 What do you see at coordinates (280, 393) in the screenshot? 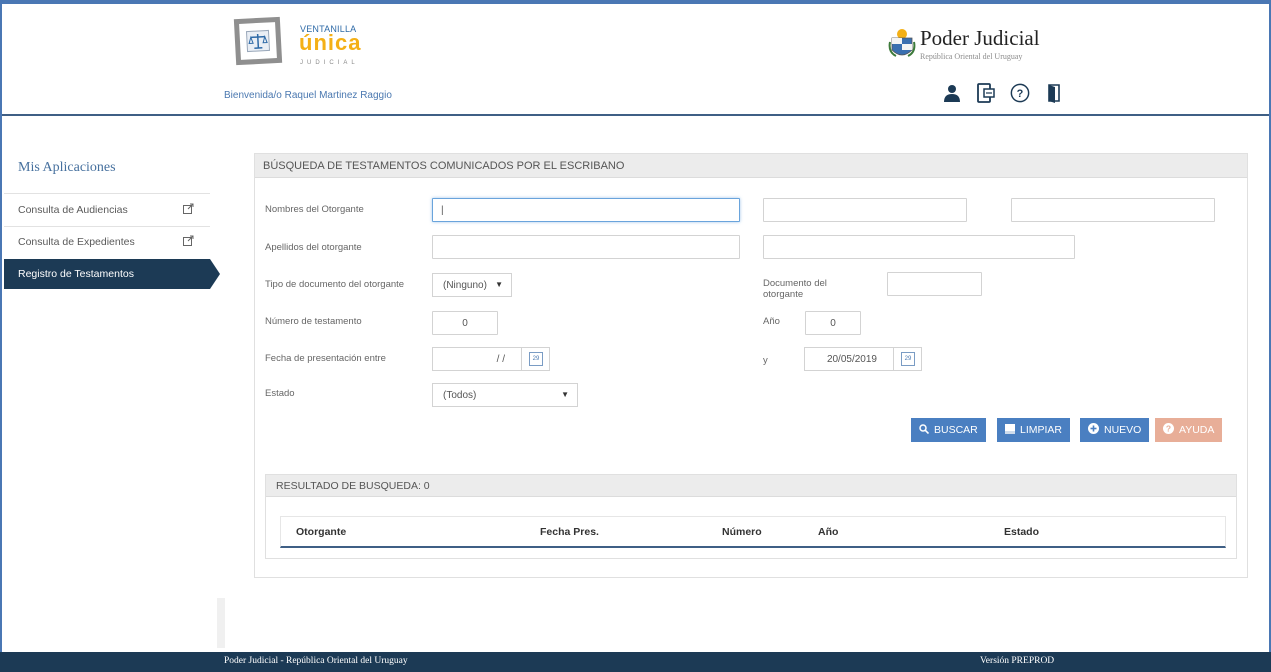
I see `estado-label: Estado` at bounding box center [280, 393].